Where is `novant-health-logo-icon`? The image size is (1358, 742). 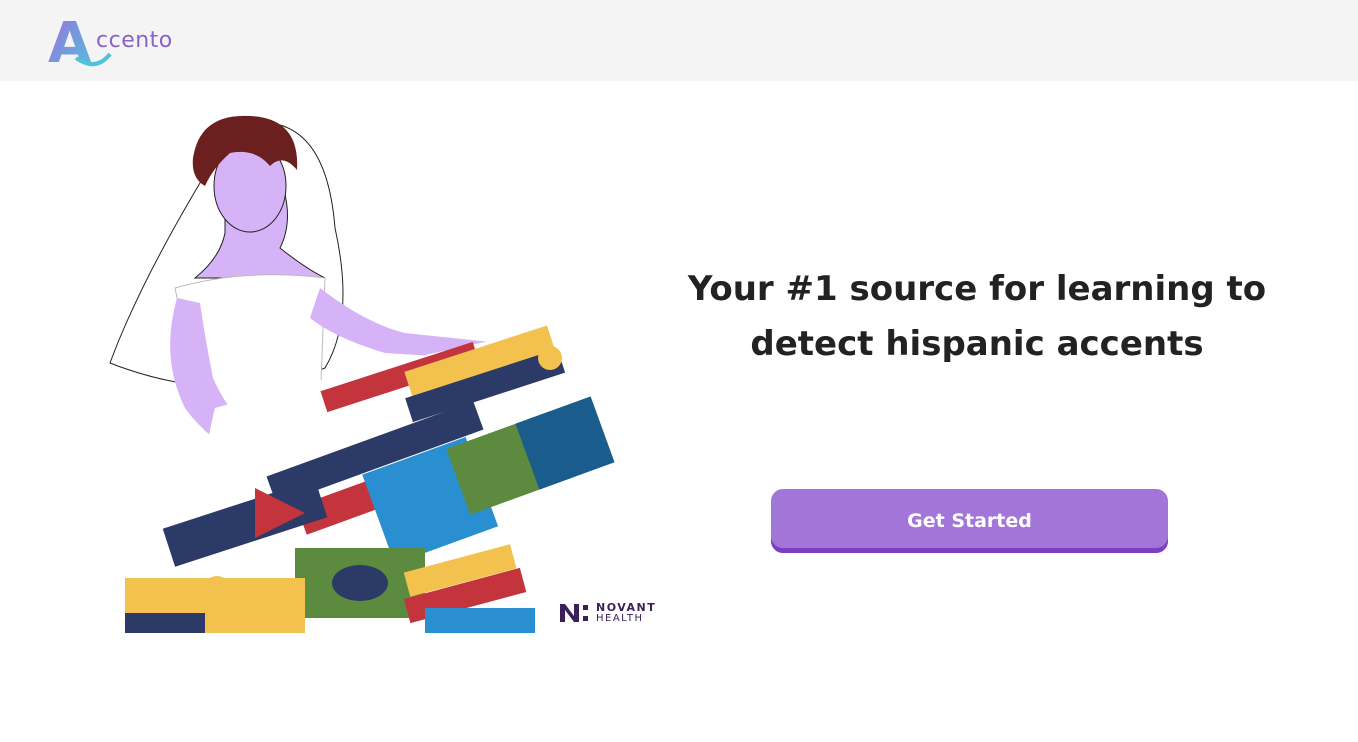
novant-health-logo-icon is located at coordinates (574, 613).